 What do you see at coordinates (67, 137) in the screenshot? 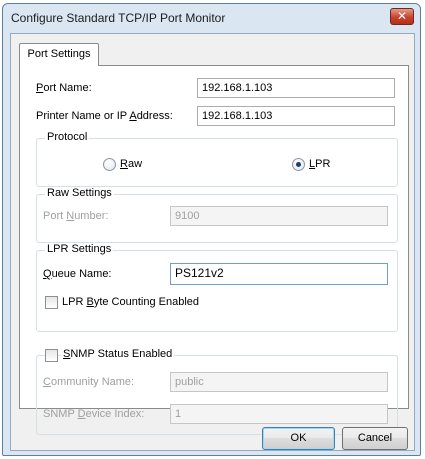
I see `protocol-legend: Protocol` at bounding box center [67, 137].